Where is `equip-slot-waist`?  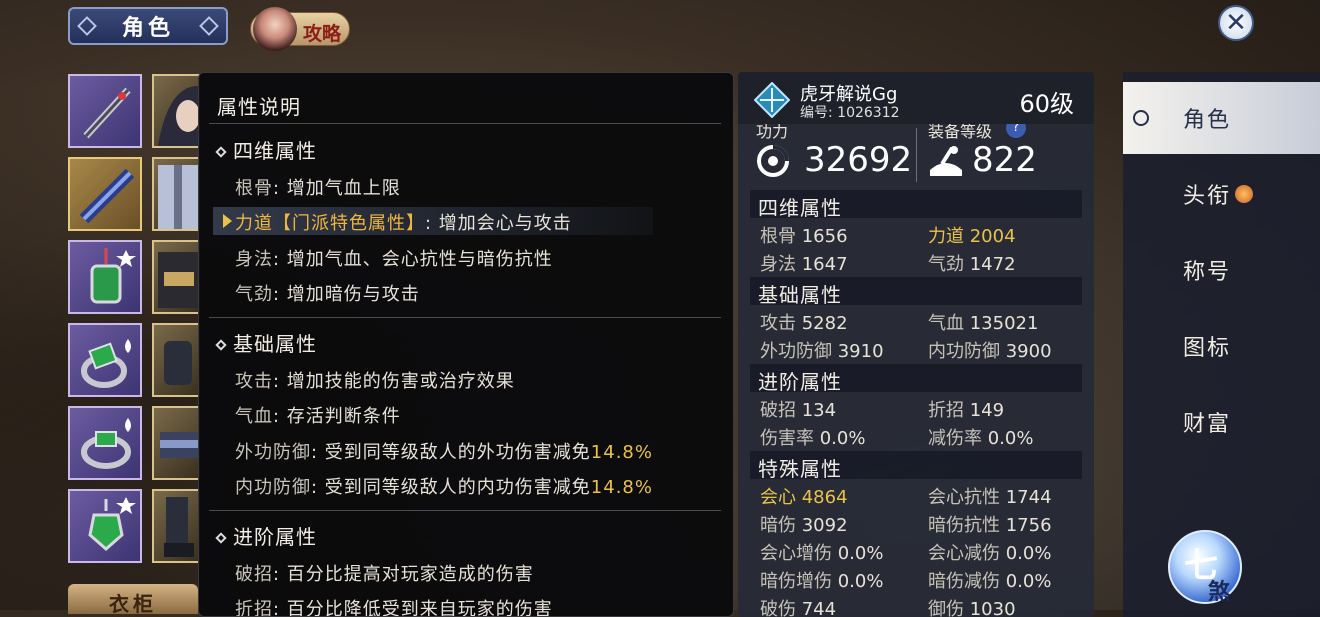 equip-slot-waist is located at coordinates (176, 443).